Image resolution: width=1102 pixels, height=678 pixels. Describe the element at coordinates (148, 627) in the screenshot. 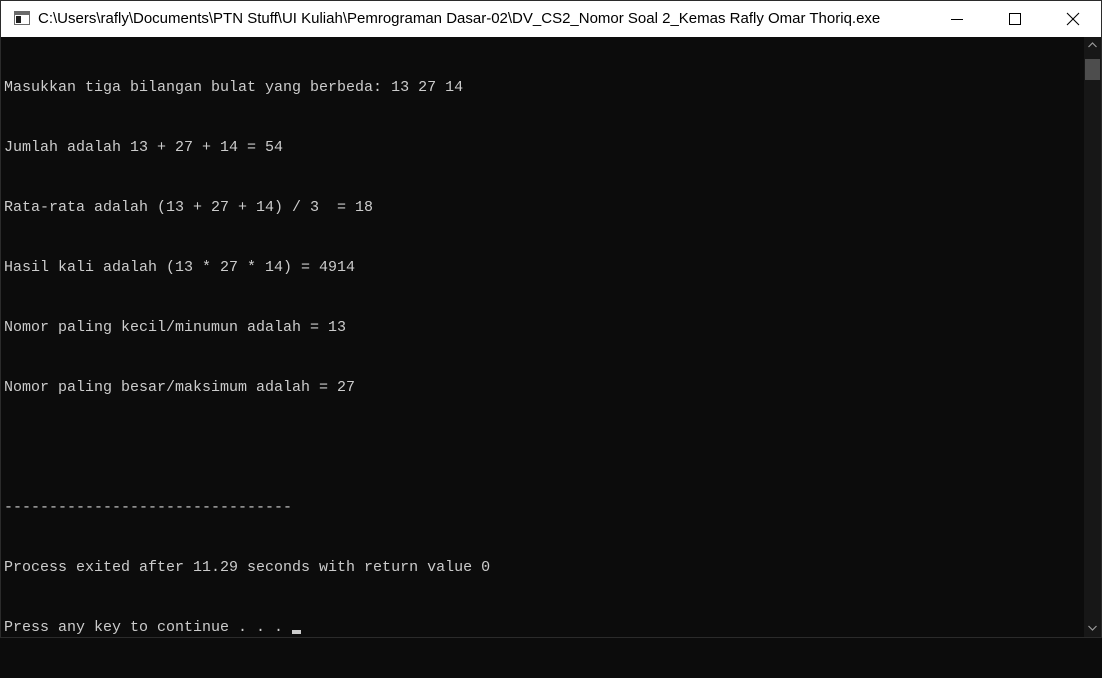

I see `continue-prompt-text: Press any key to continue . . .` at that location.